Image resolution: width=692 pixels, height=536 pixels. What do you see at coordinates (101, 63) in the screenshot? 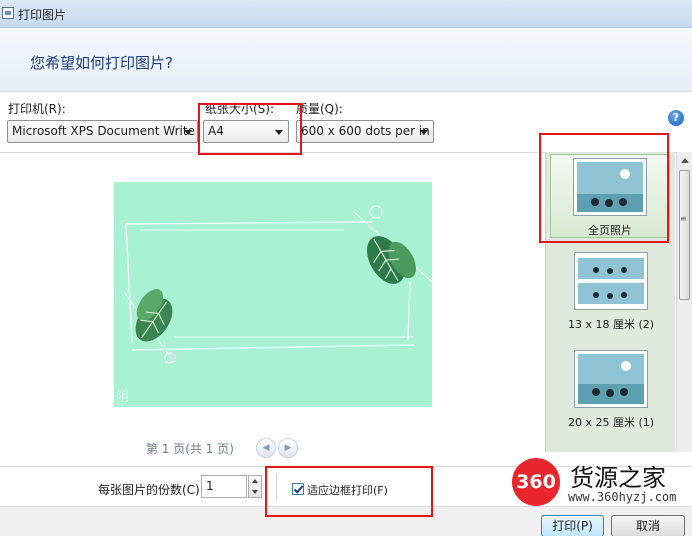
I see `dialog-heading: 您希望如何打印图片?` at bounding box center [101, 63].